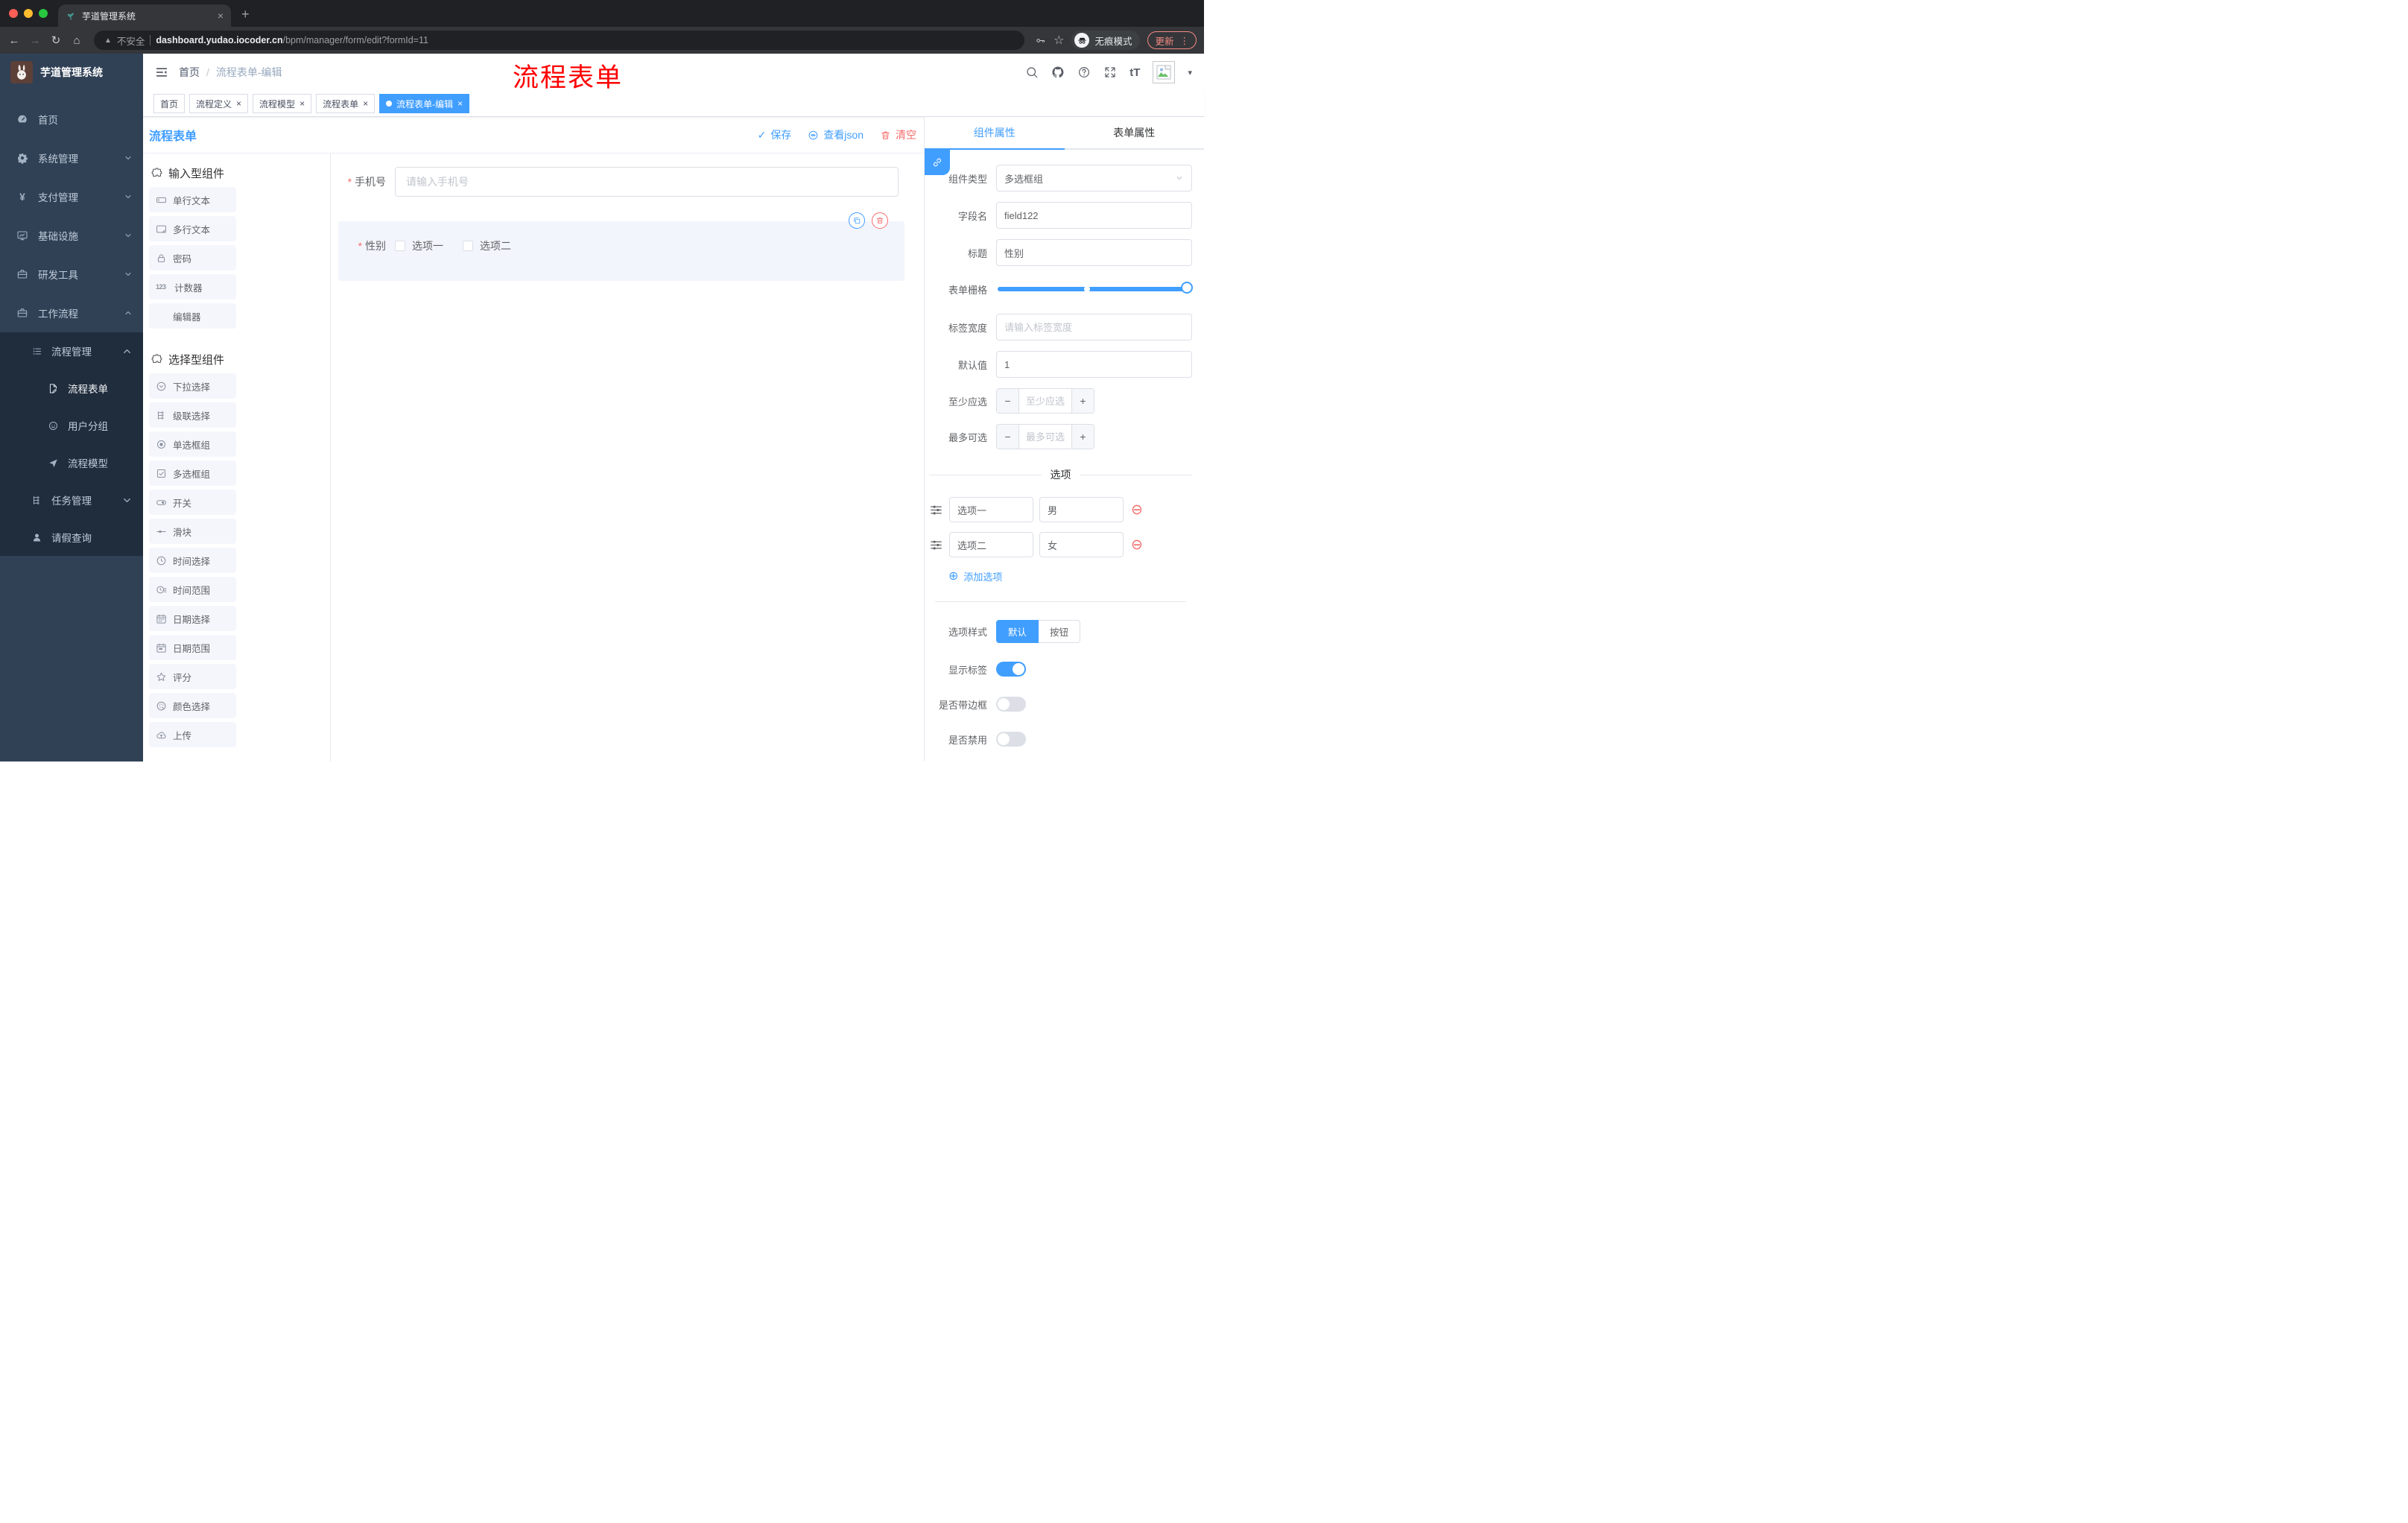 This screenshot has height=1523, width=2408. Describe the element at coordinates (192, 590) in the screenshot. I see `palette-item-time-range: 时间范围` at that location.